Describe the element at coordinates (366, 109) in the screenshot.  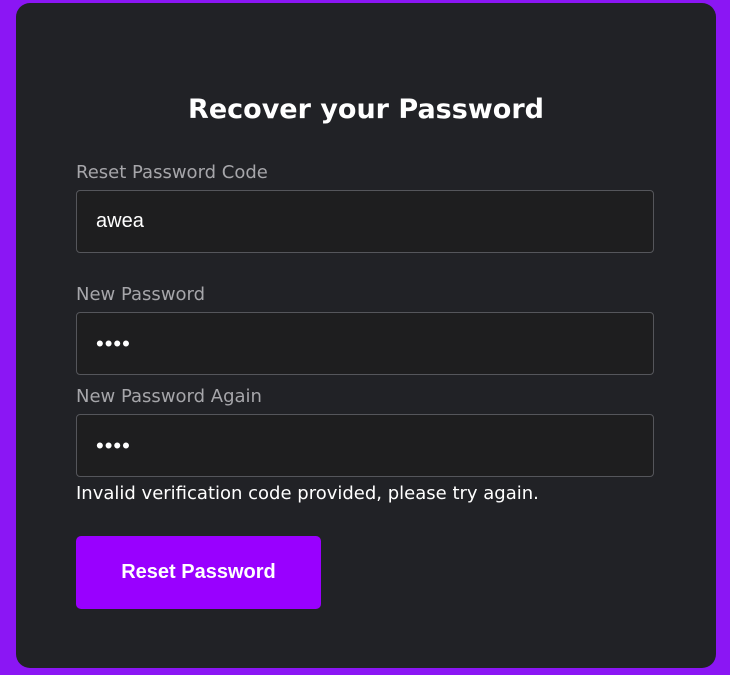
I see `page-title: Recover your Password` at that location.